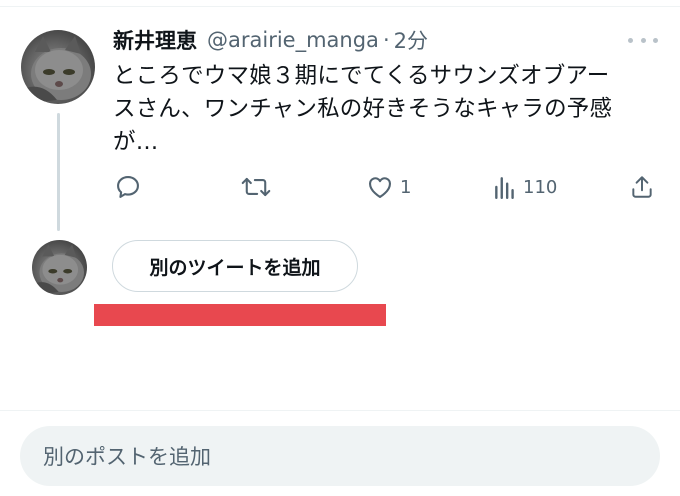  I want to click on reply-icon, so click(128, 187).